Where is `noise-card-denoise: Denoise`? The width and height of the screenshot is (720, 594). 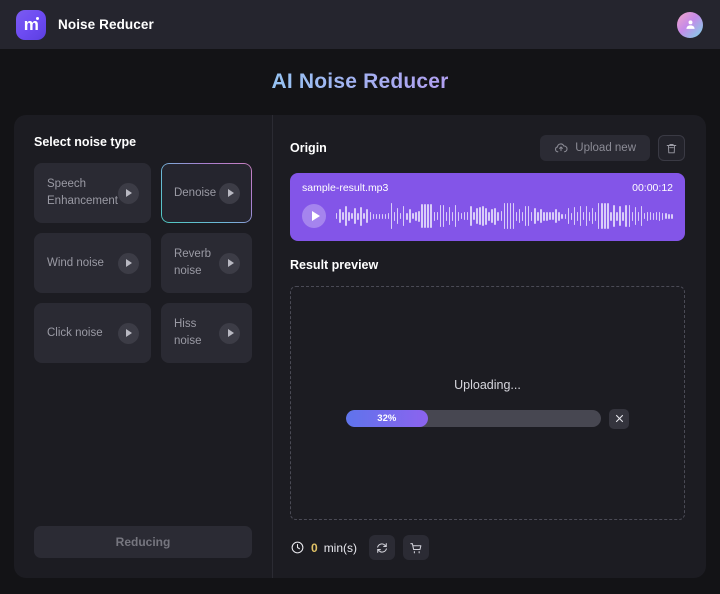 noise-card-denoise: Denoise is located at coordinates (206, 193).